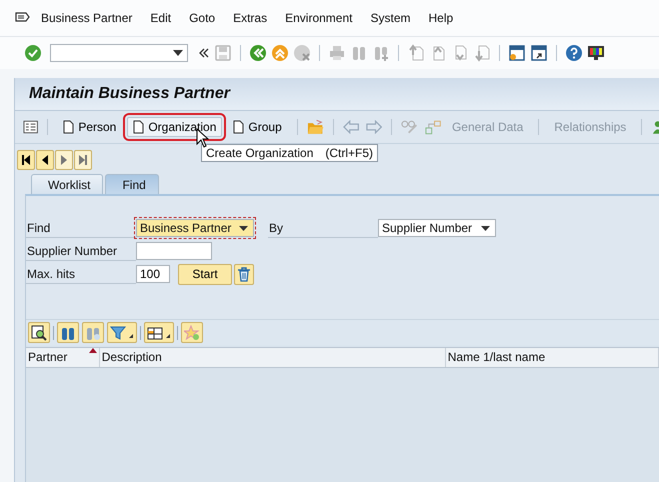 This screenshot has height=482, width=659. I want to click on trash-icon, so click(244, 274).